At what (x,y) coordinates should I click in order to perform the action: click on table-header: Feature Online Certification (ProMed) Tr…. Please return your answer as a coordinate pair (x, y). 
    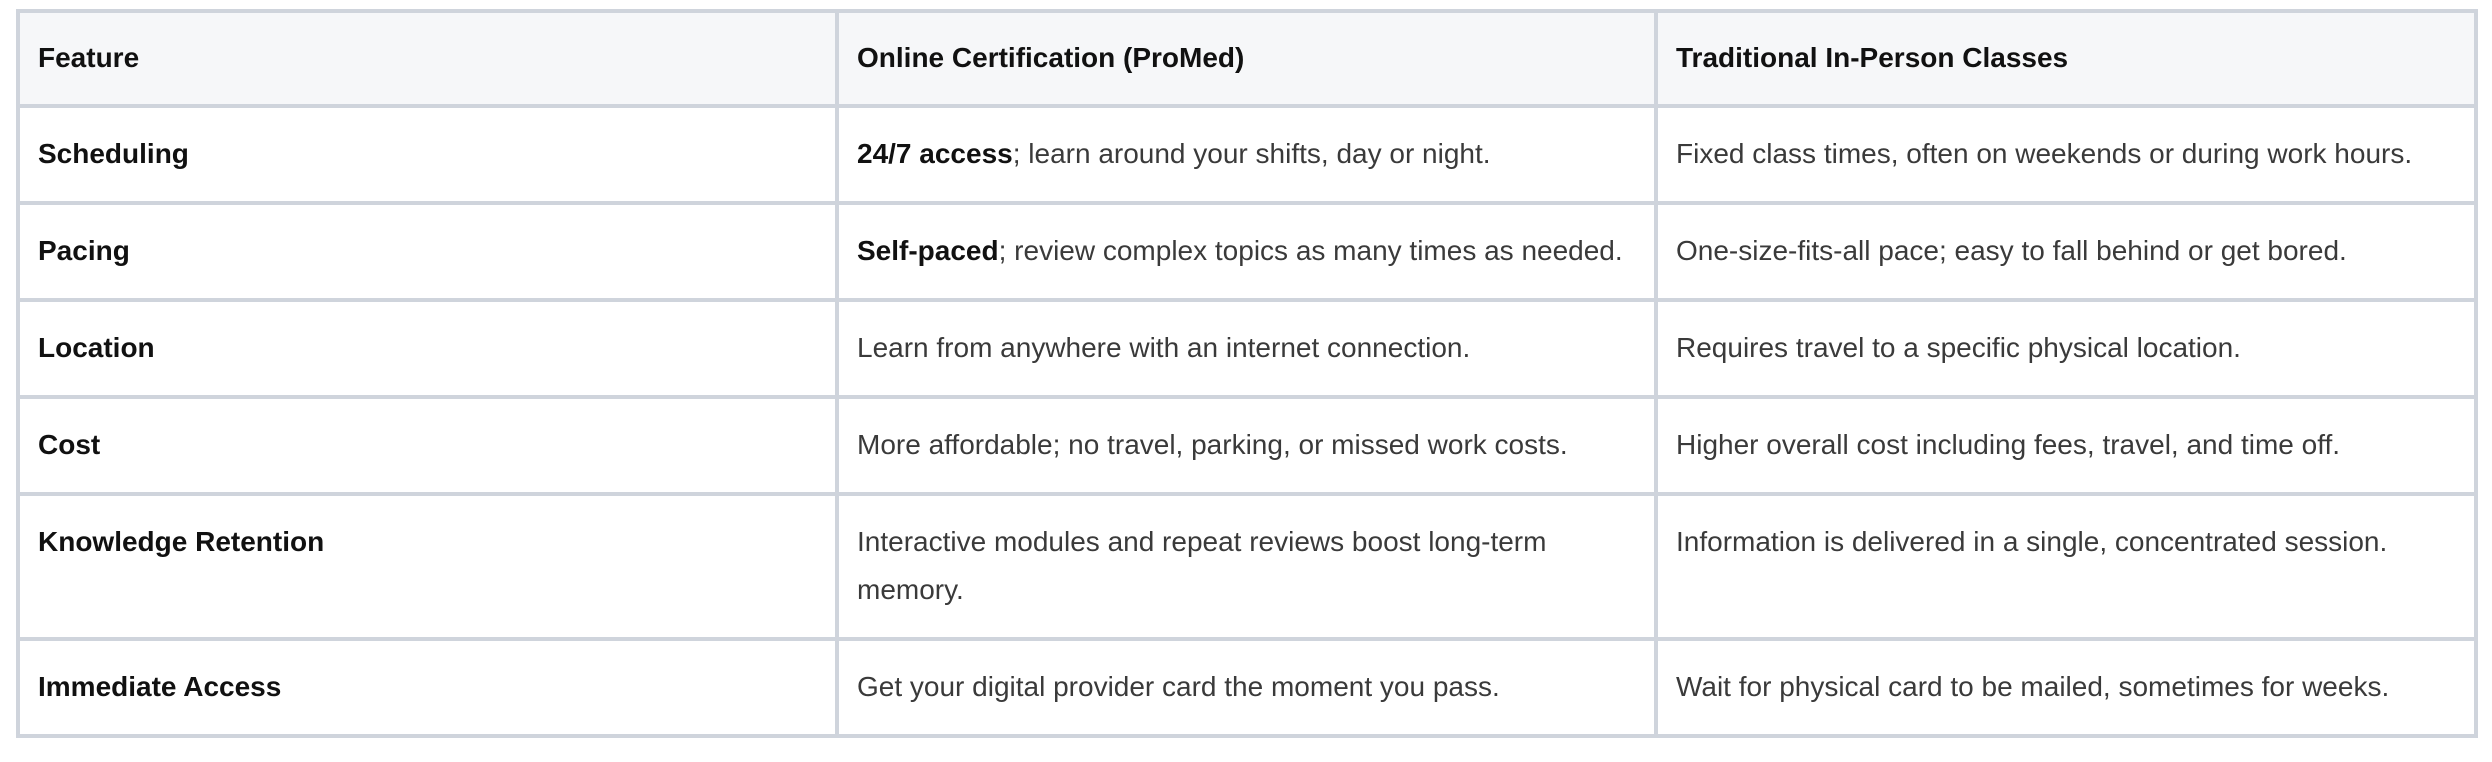
    Looking at the image, I should click on (1247, 58).